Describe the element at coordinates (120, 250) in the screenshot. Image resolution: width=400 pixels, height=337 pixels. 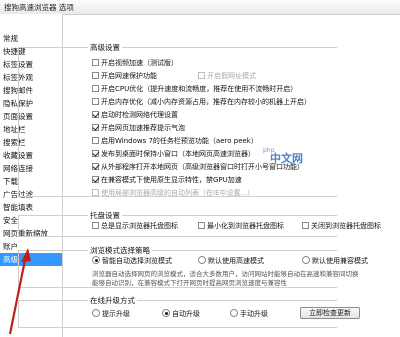
I see `browse-mode-title: 浏览模式选择策略` at that location.